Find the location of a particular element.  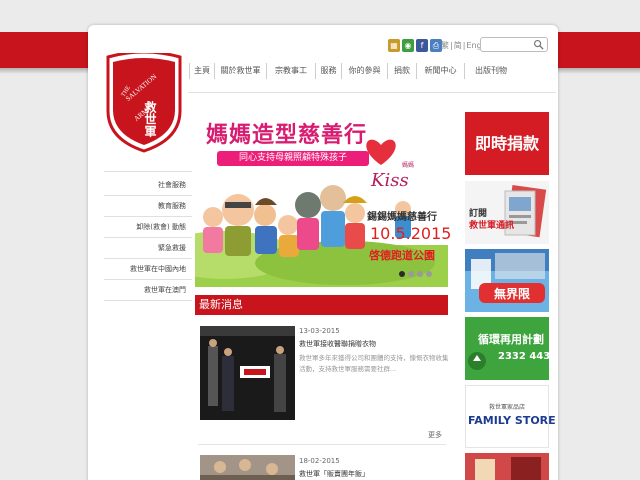

bottom-right-banner is located at coordinates (507, 466).